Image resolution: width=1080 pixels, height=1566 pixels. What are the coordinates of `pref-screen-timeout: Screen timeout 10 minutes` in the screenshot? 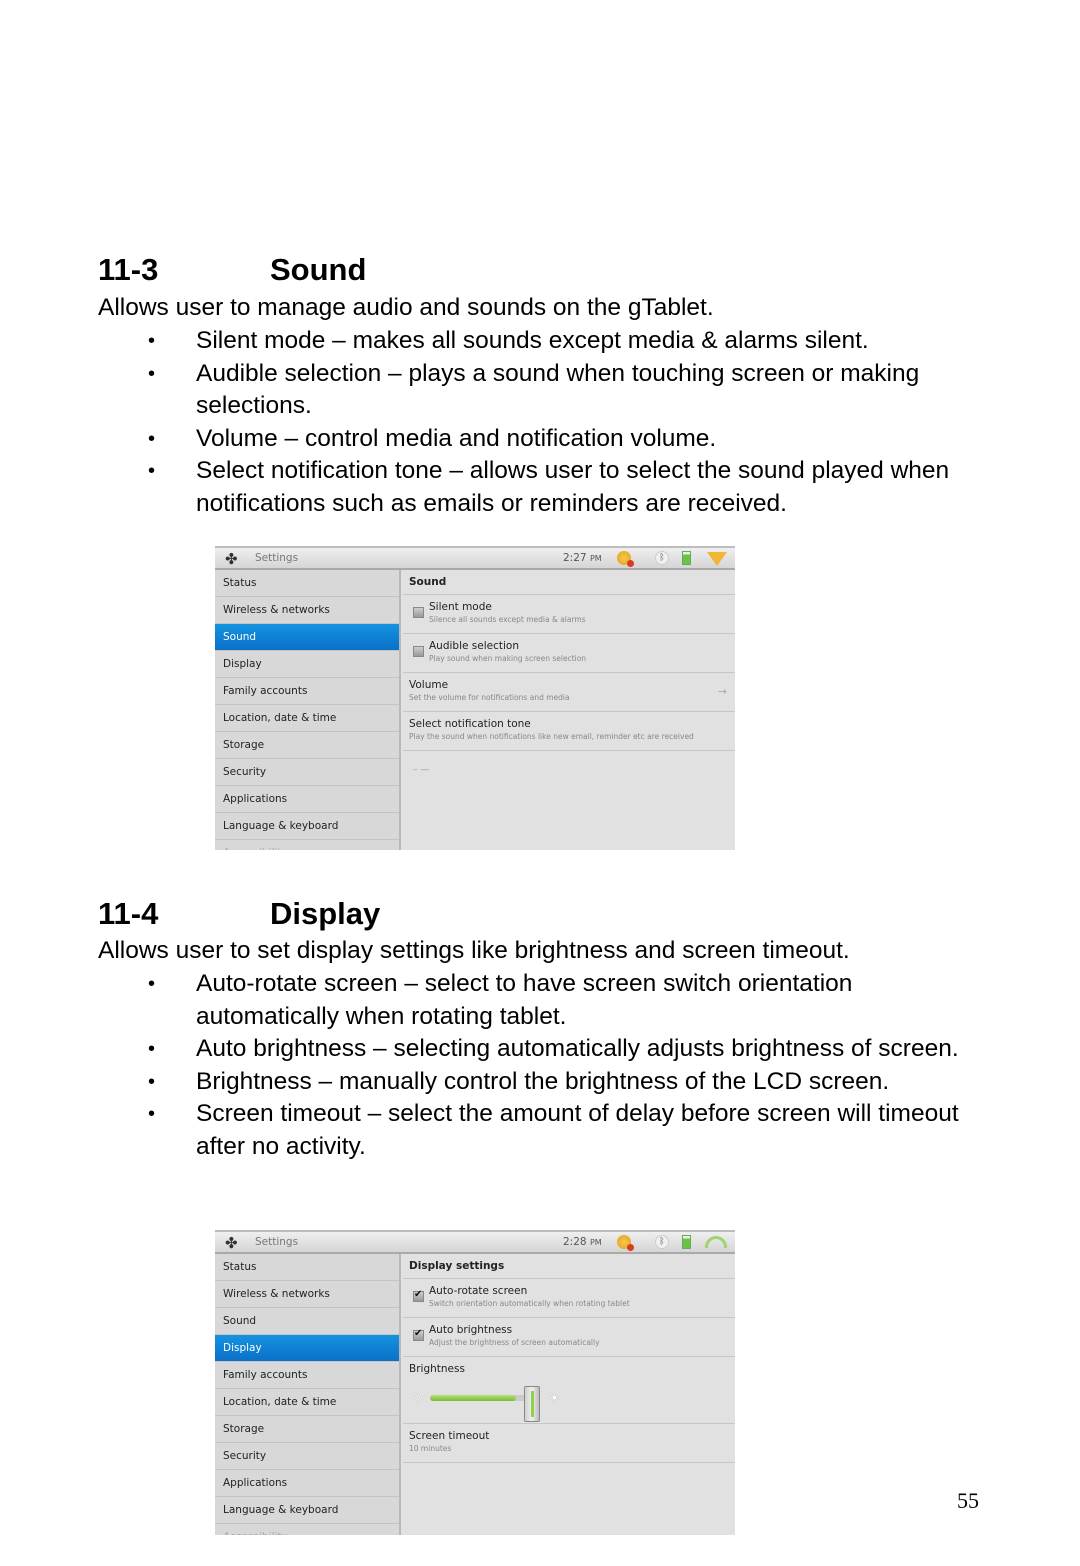 It's located at (569, 1443).